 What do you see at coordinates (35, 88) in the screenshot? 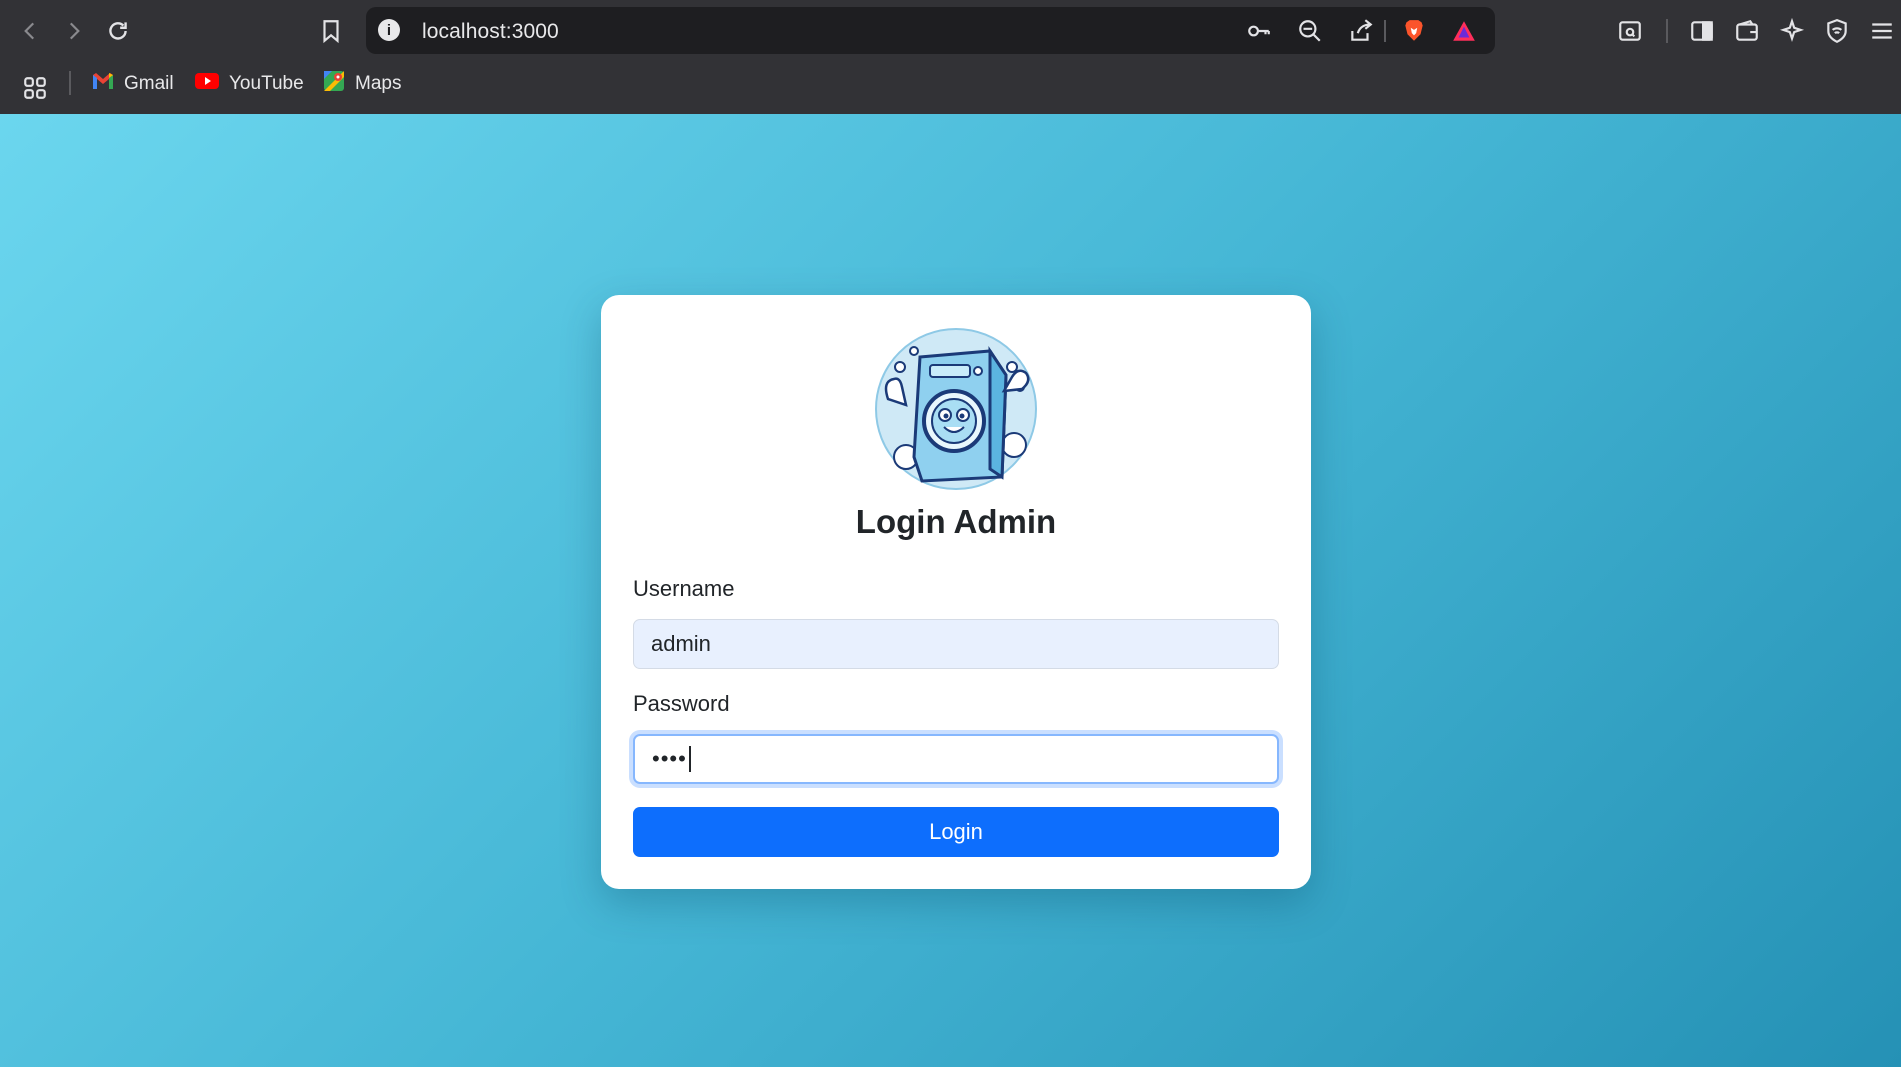
I see `apps-grid-icon` at bounding box center [35, 88].